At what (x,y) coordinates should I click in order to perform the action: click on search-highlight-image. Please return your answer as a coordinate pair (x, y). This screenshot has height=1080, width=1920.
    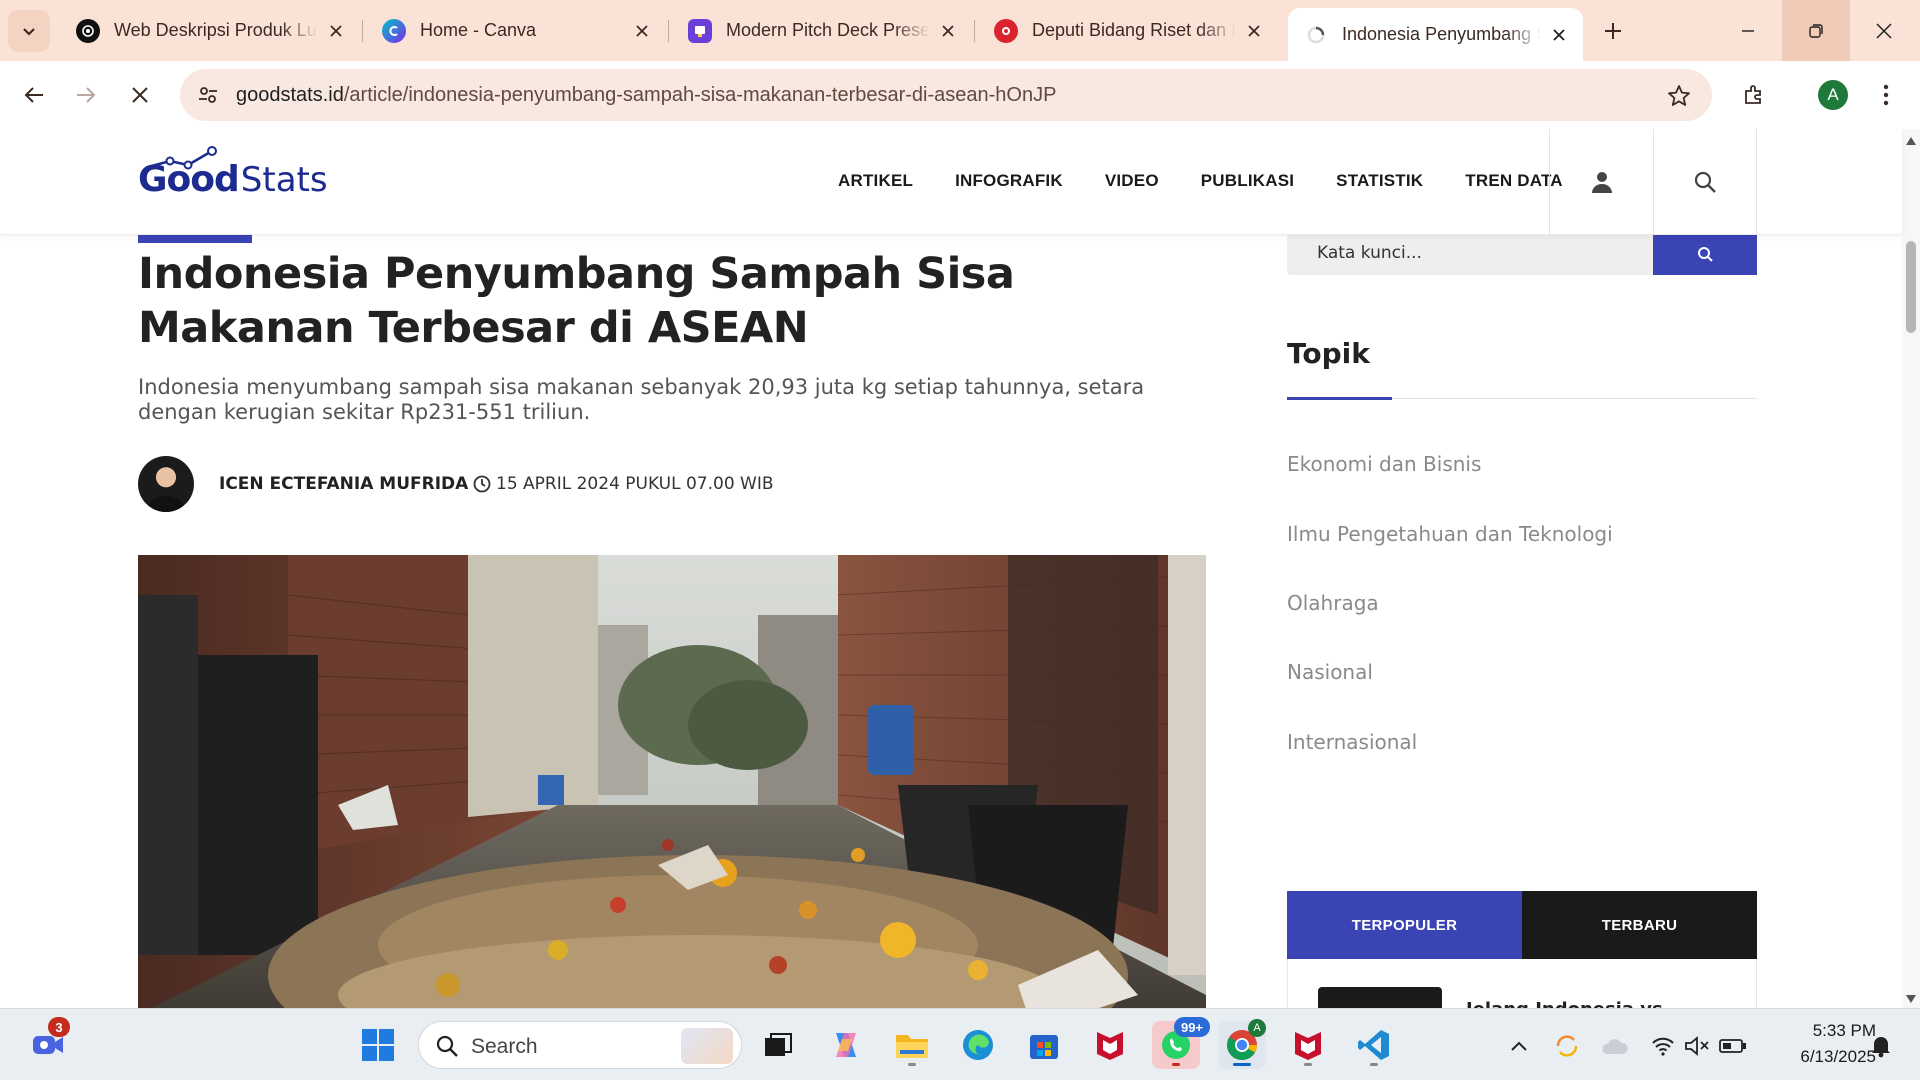
    Looking at the image, I should click on (707, 1046).